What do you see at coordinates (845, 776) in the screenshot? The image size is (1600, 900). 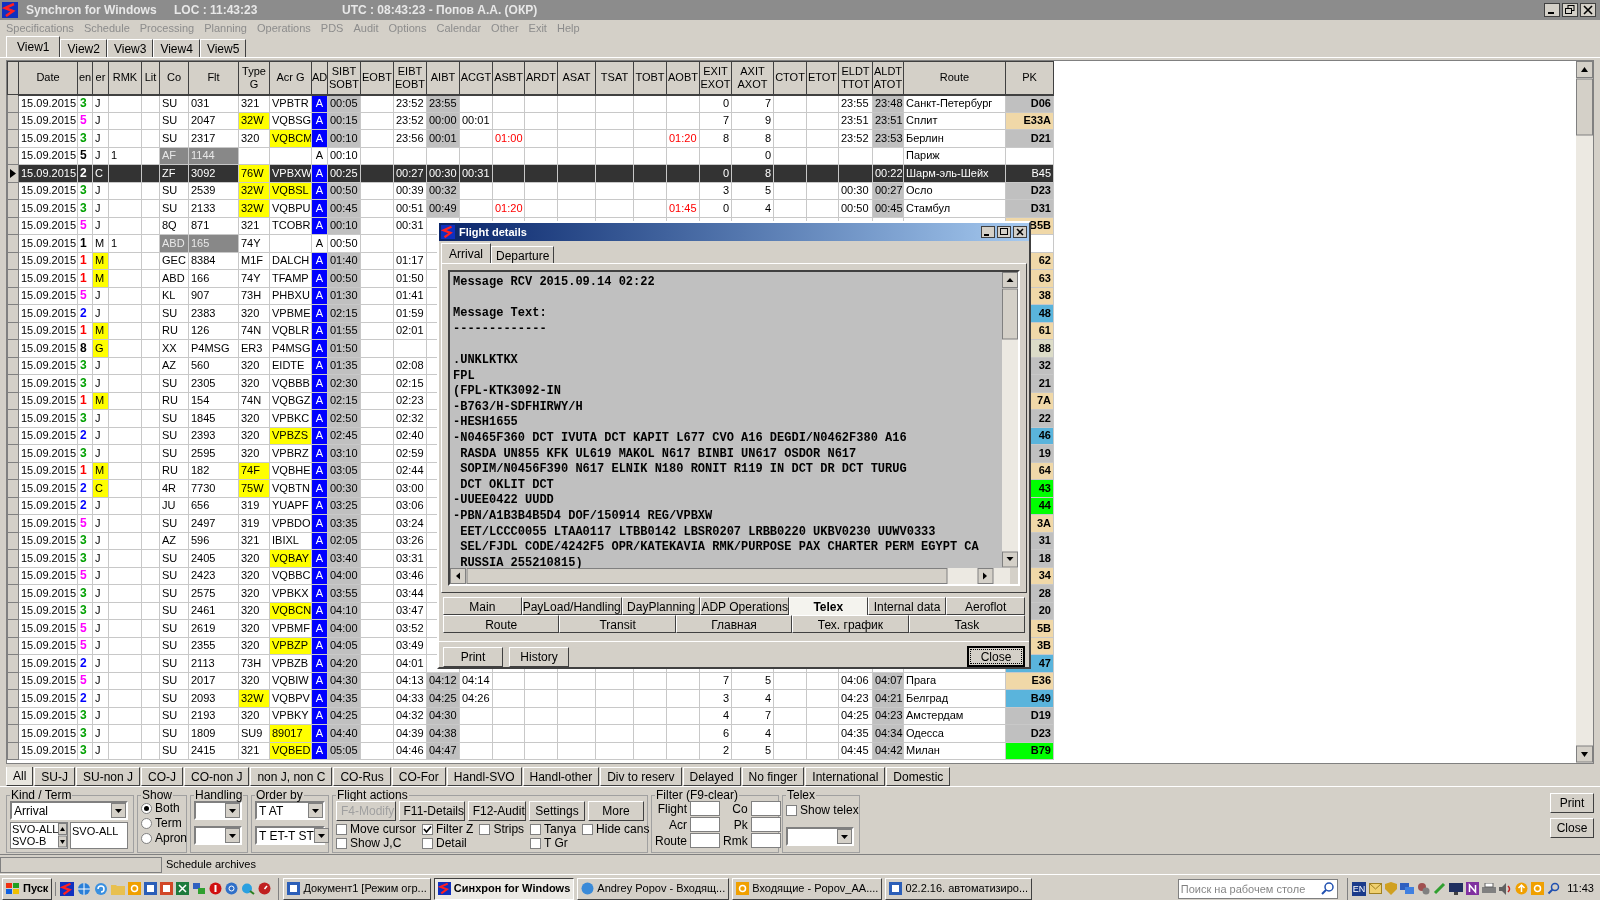 I see `filter-tab: International` at bounding box center [845, 776].